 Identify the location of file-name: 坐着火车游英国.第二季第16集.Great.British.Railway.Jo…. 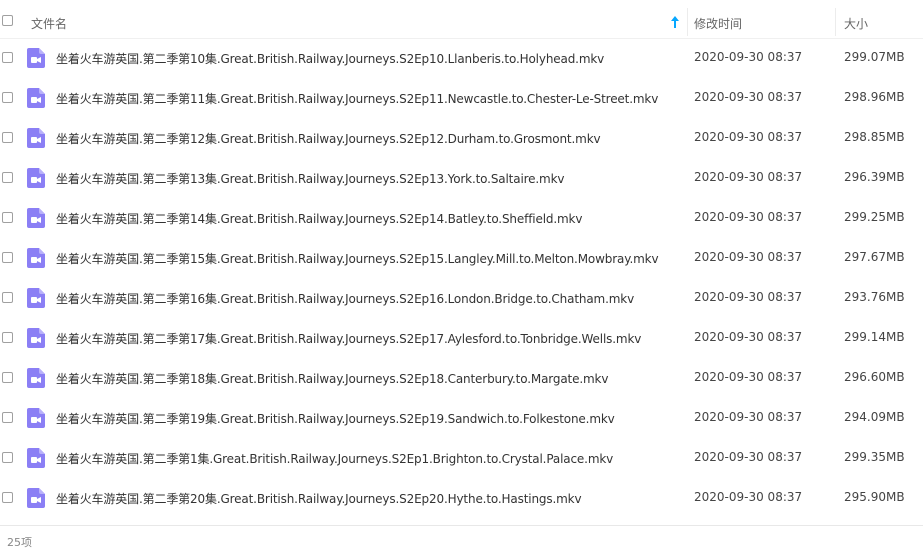
(345, 298).